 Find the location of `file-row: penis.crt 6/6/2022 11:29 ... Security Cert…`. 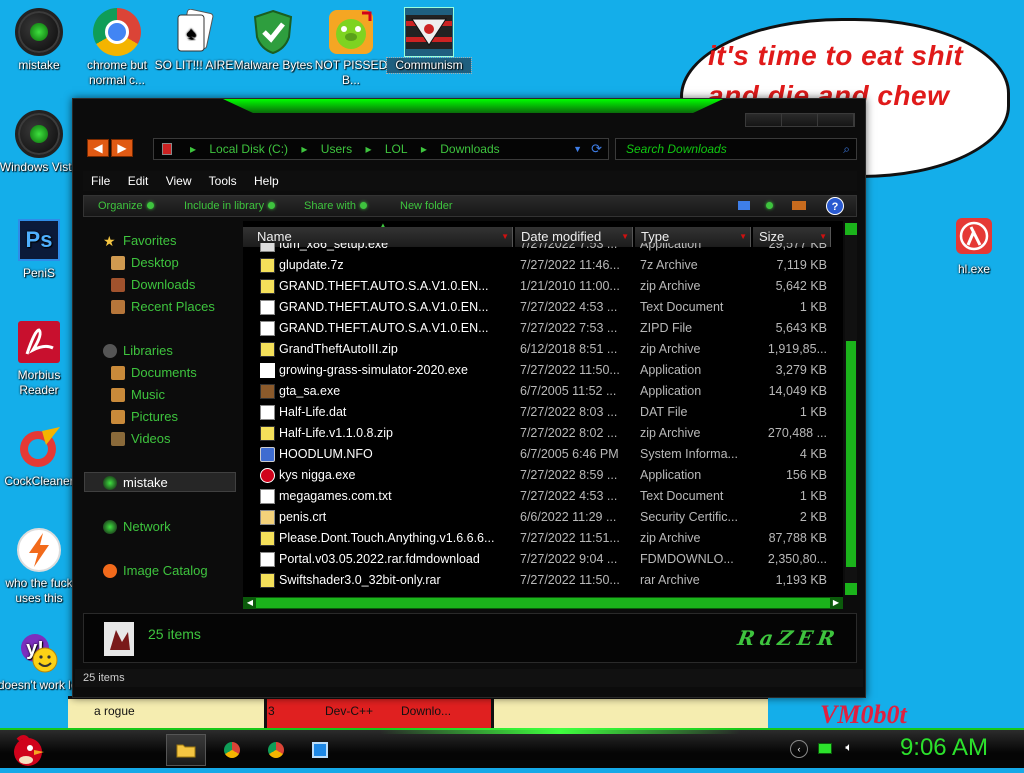

file-row: penis.crt 6/6/2022 11:29 ... Security Cert… is located at coordinates (538, 517).